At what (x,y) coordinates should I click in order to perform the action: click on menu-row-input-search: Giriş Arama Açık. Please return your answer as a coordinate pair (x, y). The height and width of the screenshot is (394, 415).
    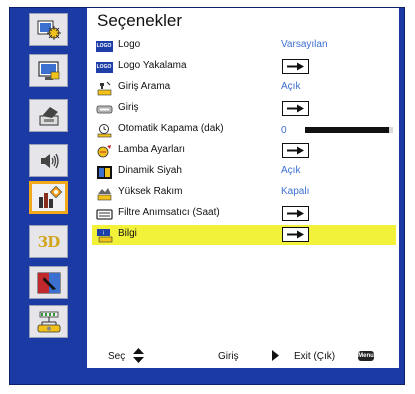
    Looking at the image, I should click on (244, 88).